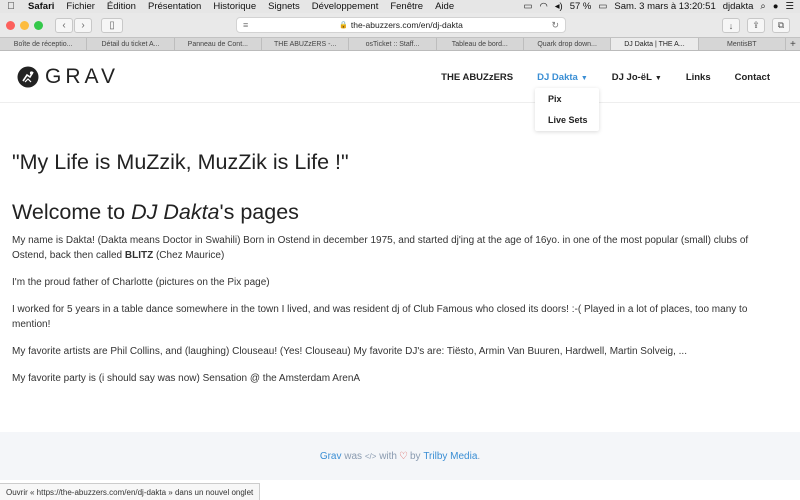 Image resolution: width=800 pixels, height=500 pixels. Describe the element at coordinates (41, 6) in the screenshot. I see `menu-app-safari: Safari` at that location.